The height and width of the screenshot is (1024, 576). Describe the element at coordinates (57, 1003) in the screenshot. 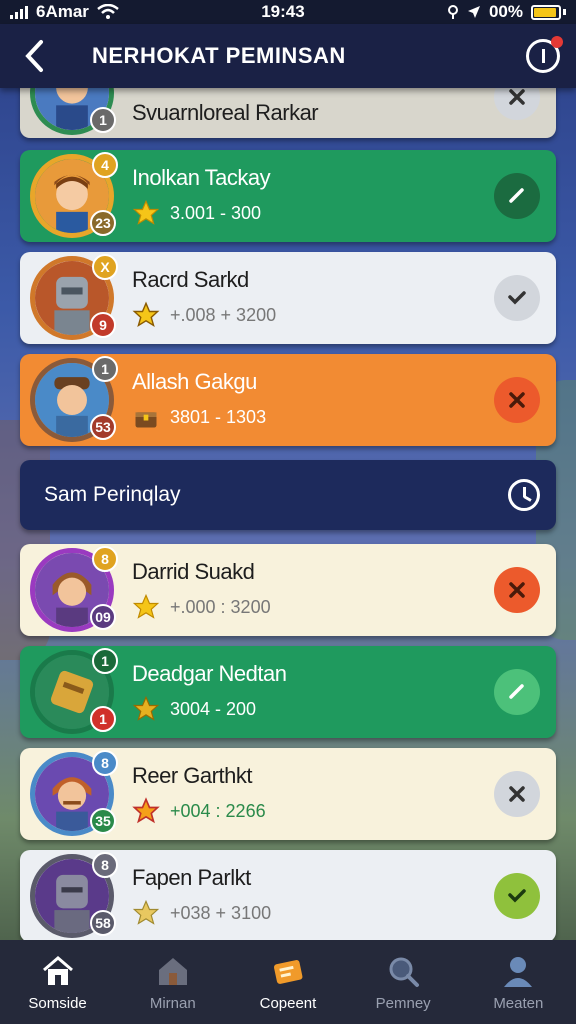

I see `nav-label-home: Somside` at that location.